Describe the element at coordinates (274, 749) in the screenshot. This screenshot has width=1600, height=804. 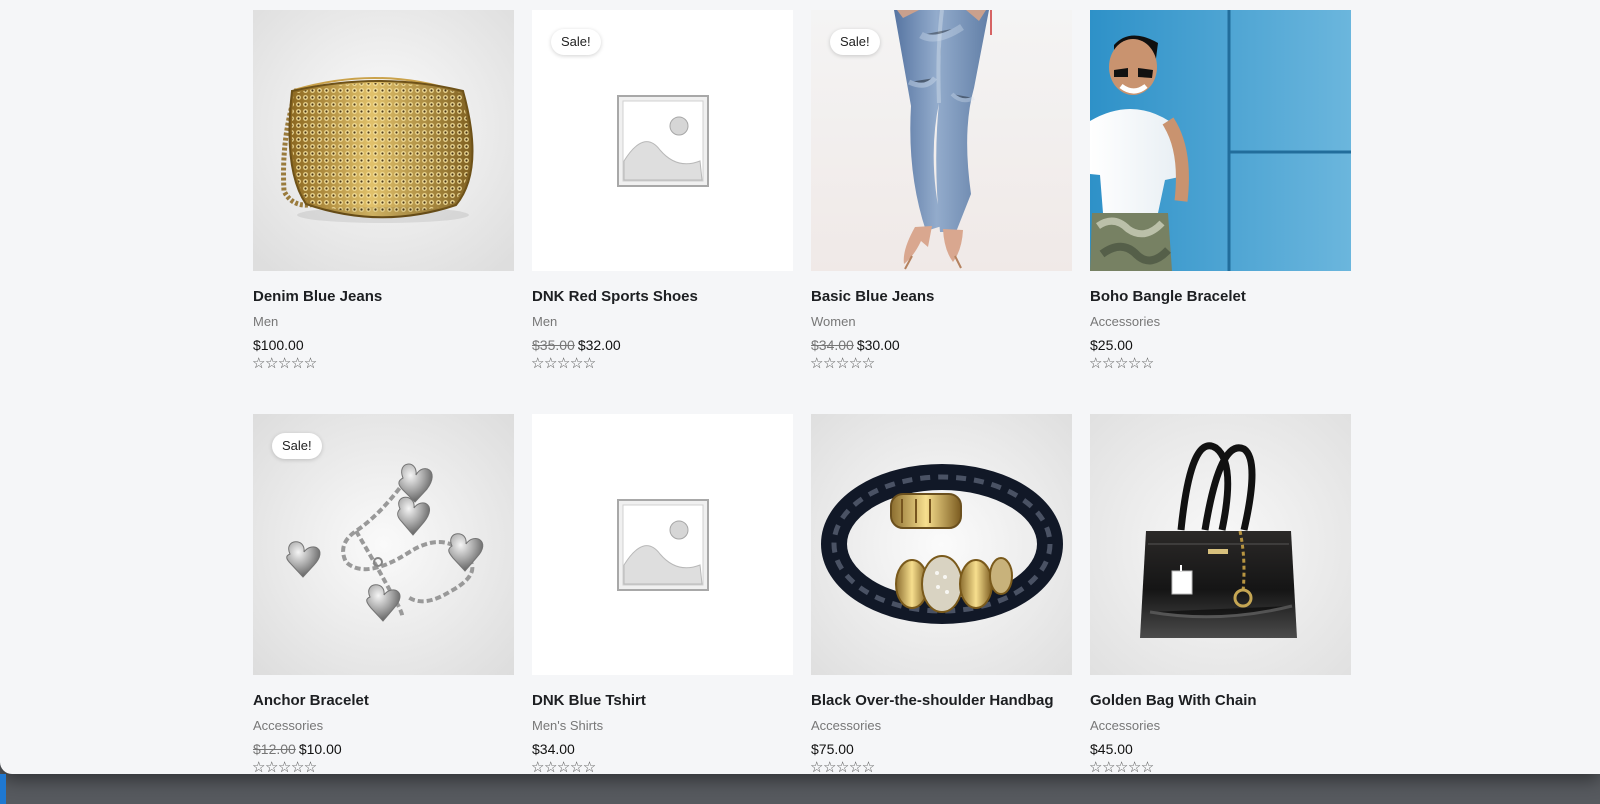
I see `old-price: $12.00` at that location.